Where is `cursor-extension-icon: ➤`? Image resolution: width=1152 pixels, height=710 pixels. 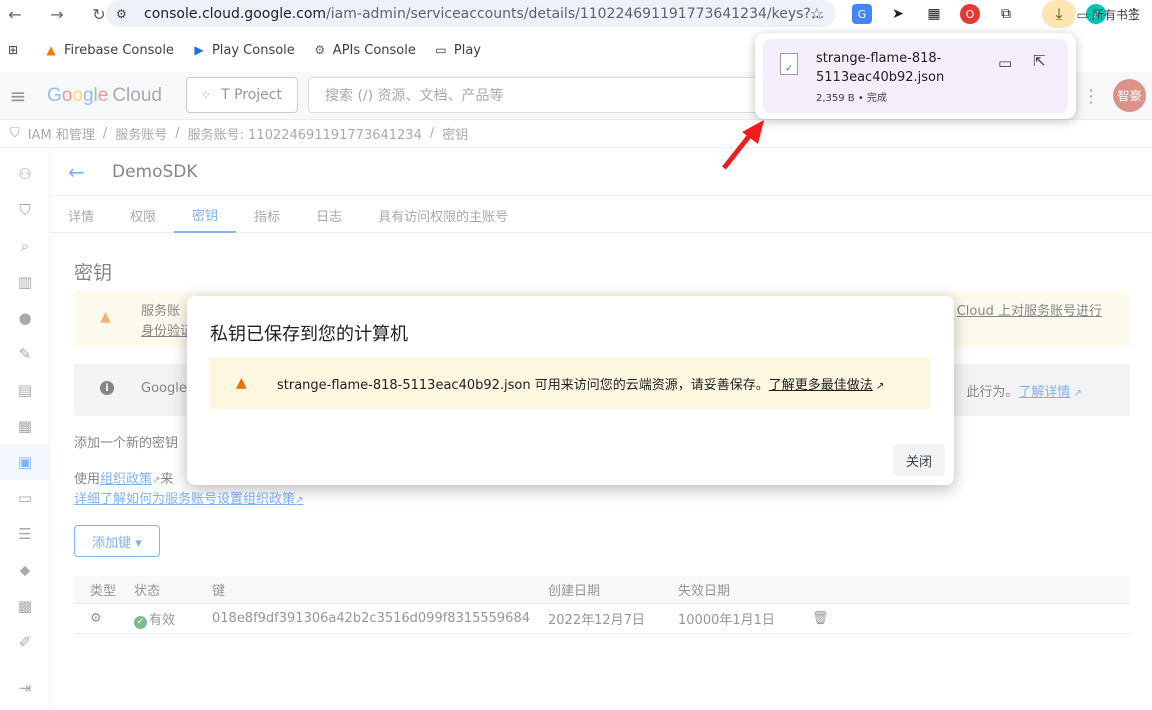 cursor-extension-icon: ➤ is located at coordinates (898, 14).